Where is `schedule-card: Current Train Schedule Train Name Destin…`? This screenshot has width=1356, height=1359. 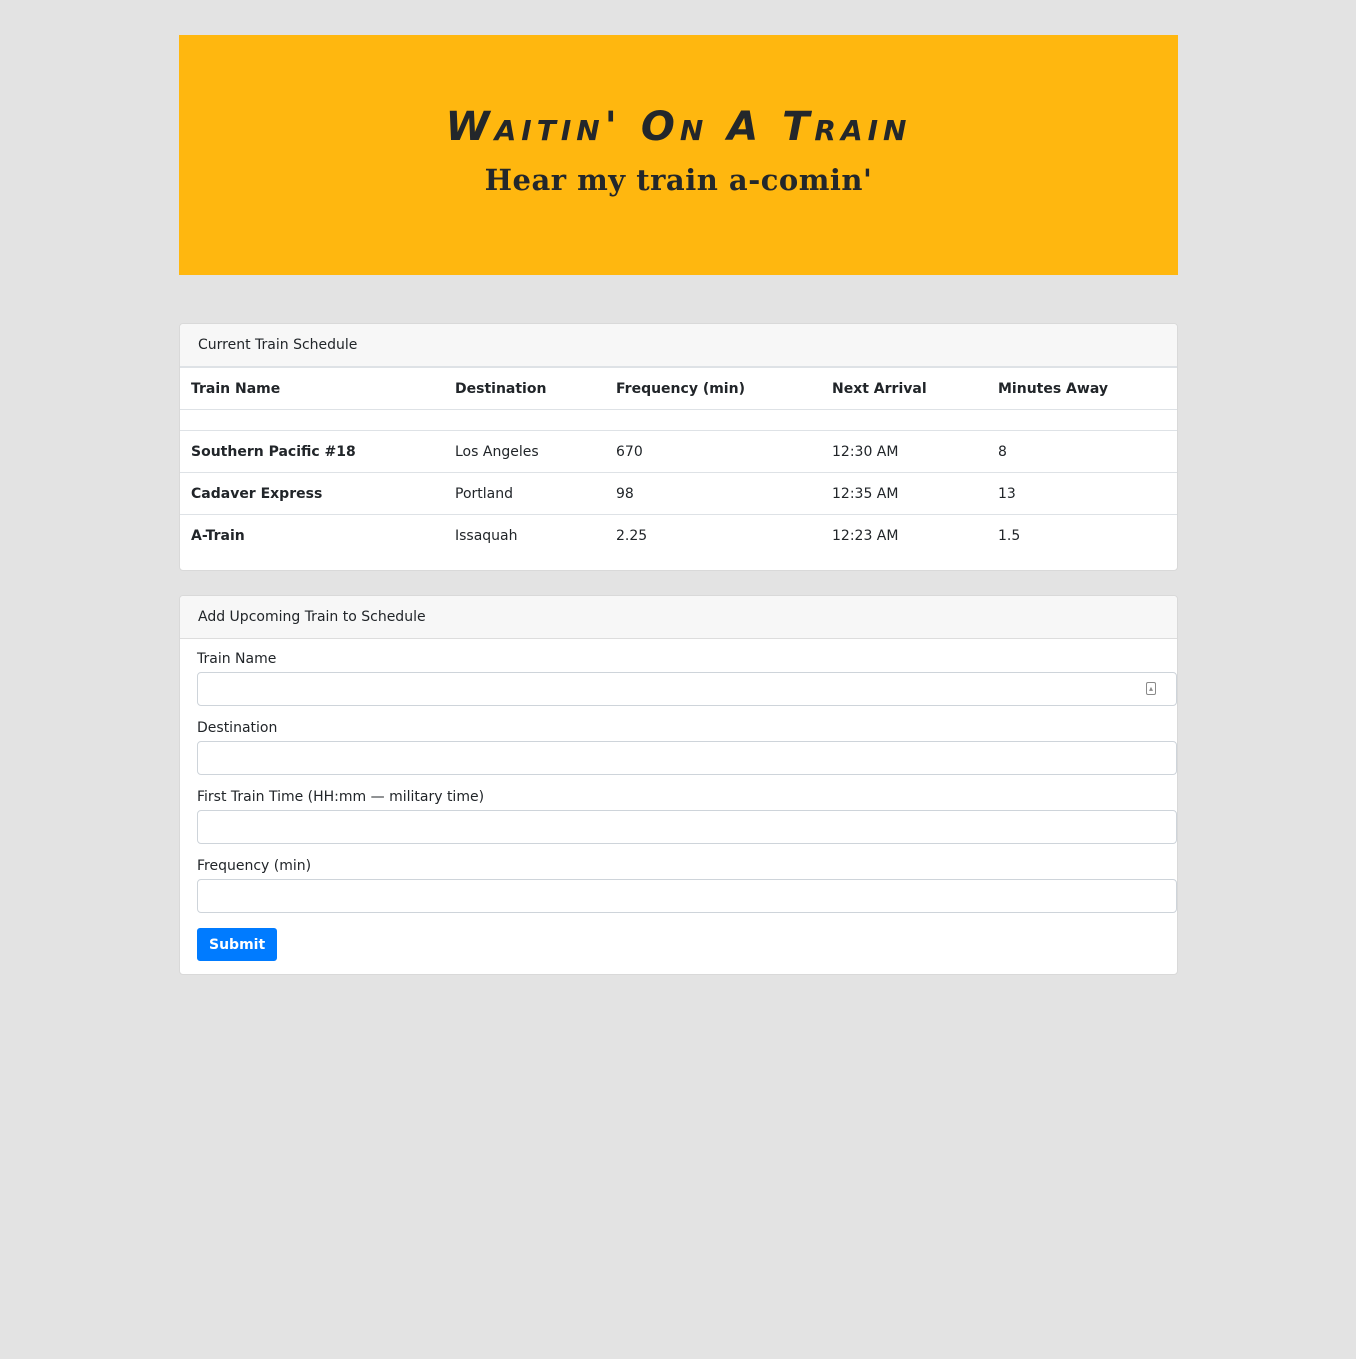 schedule-card: Current Train Schedule Train Name Destin… is located at coordinates (678, 447).